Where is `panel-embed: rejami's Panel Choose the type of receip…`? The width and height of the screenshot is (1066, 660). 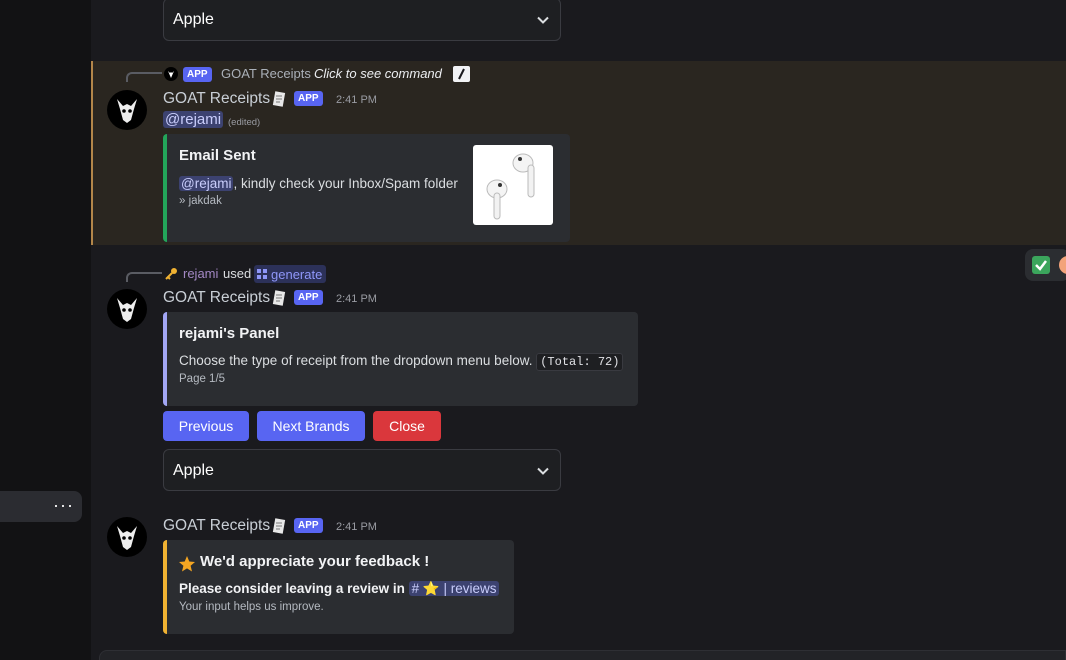
panel-embed: rejami's Panel Choose the type of receip… is located at coordinates (400, 359).